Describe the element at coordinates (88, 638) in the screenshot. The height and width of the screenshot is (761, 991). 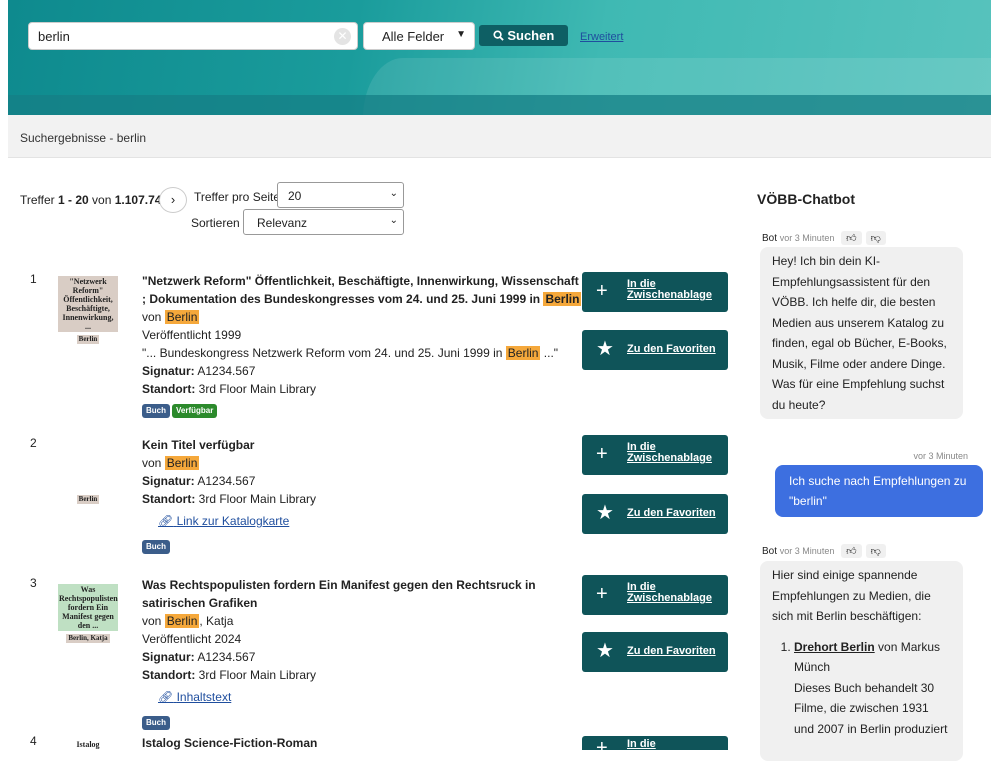
I see `cover-author: Berlin, Katja` at that location.